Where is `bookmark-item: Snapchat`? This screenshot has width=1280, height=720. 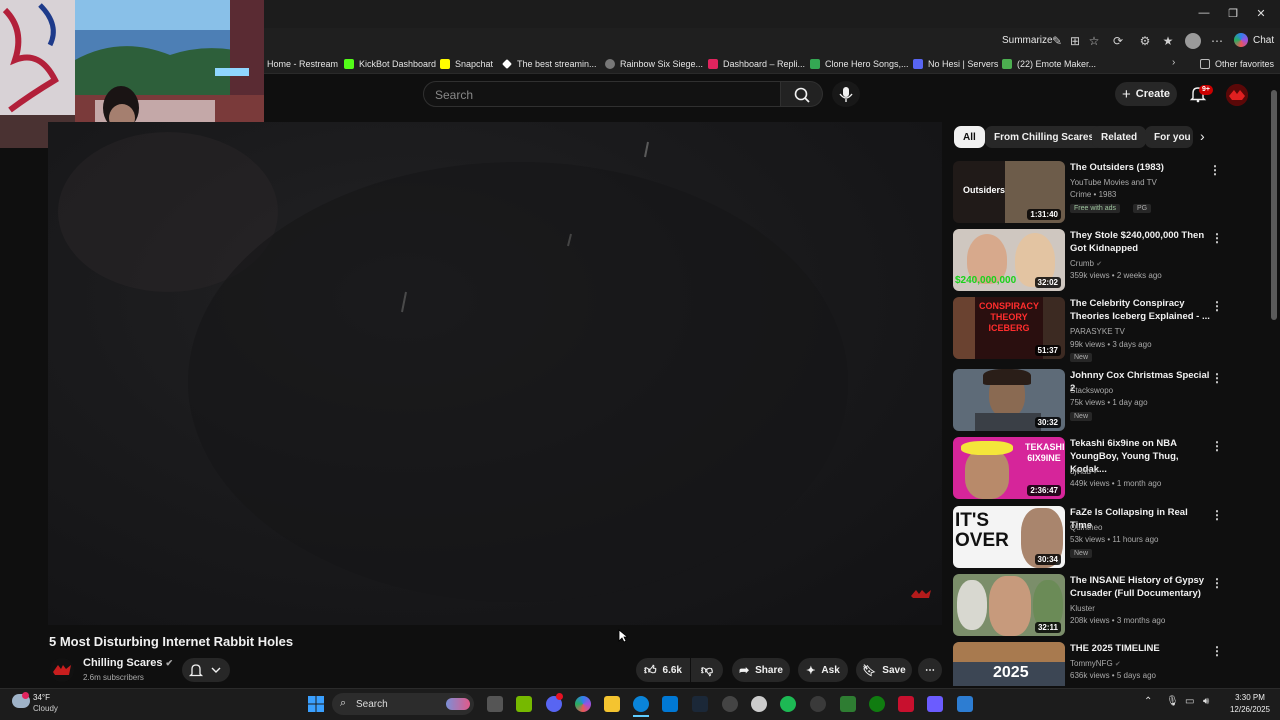
bookmark-item: Snapchat is located at coordinates (466, 64).